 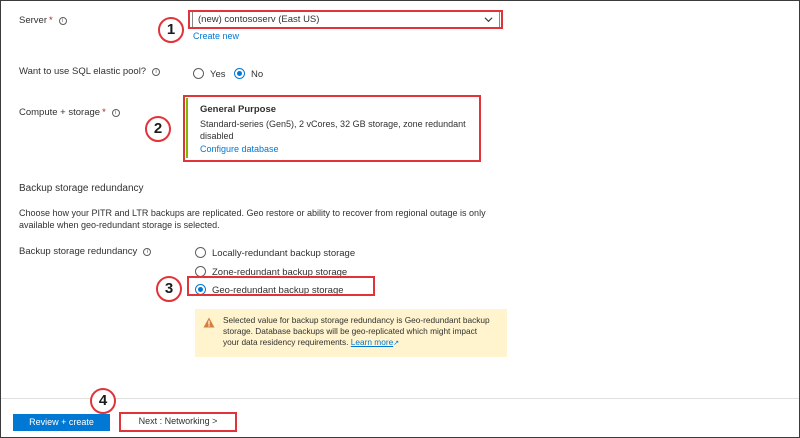 I want to click on elastic-pool-yes: Yes, so click(x=209, y=73).